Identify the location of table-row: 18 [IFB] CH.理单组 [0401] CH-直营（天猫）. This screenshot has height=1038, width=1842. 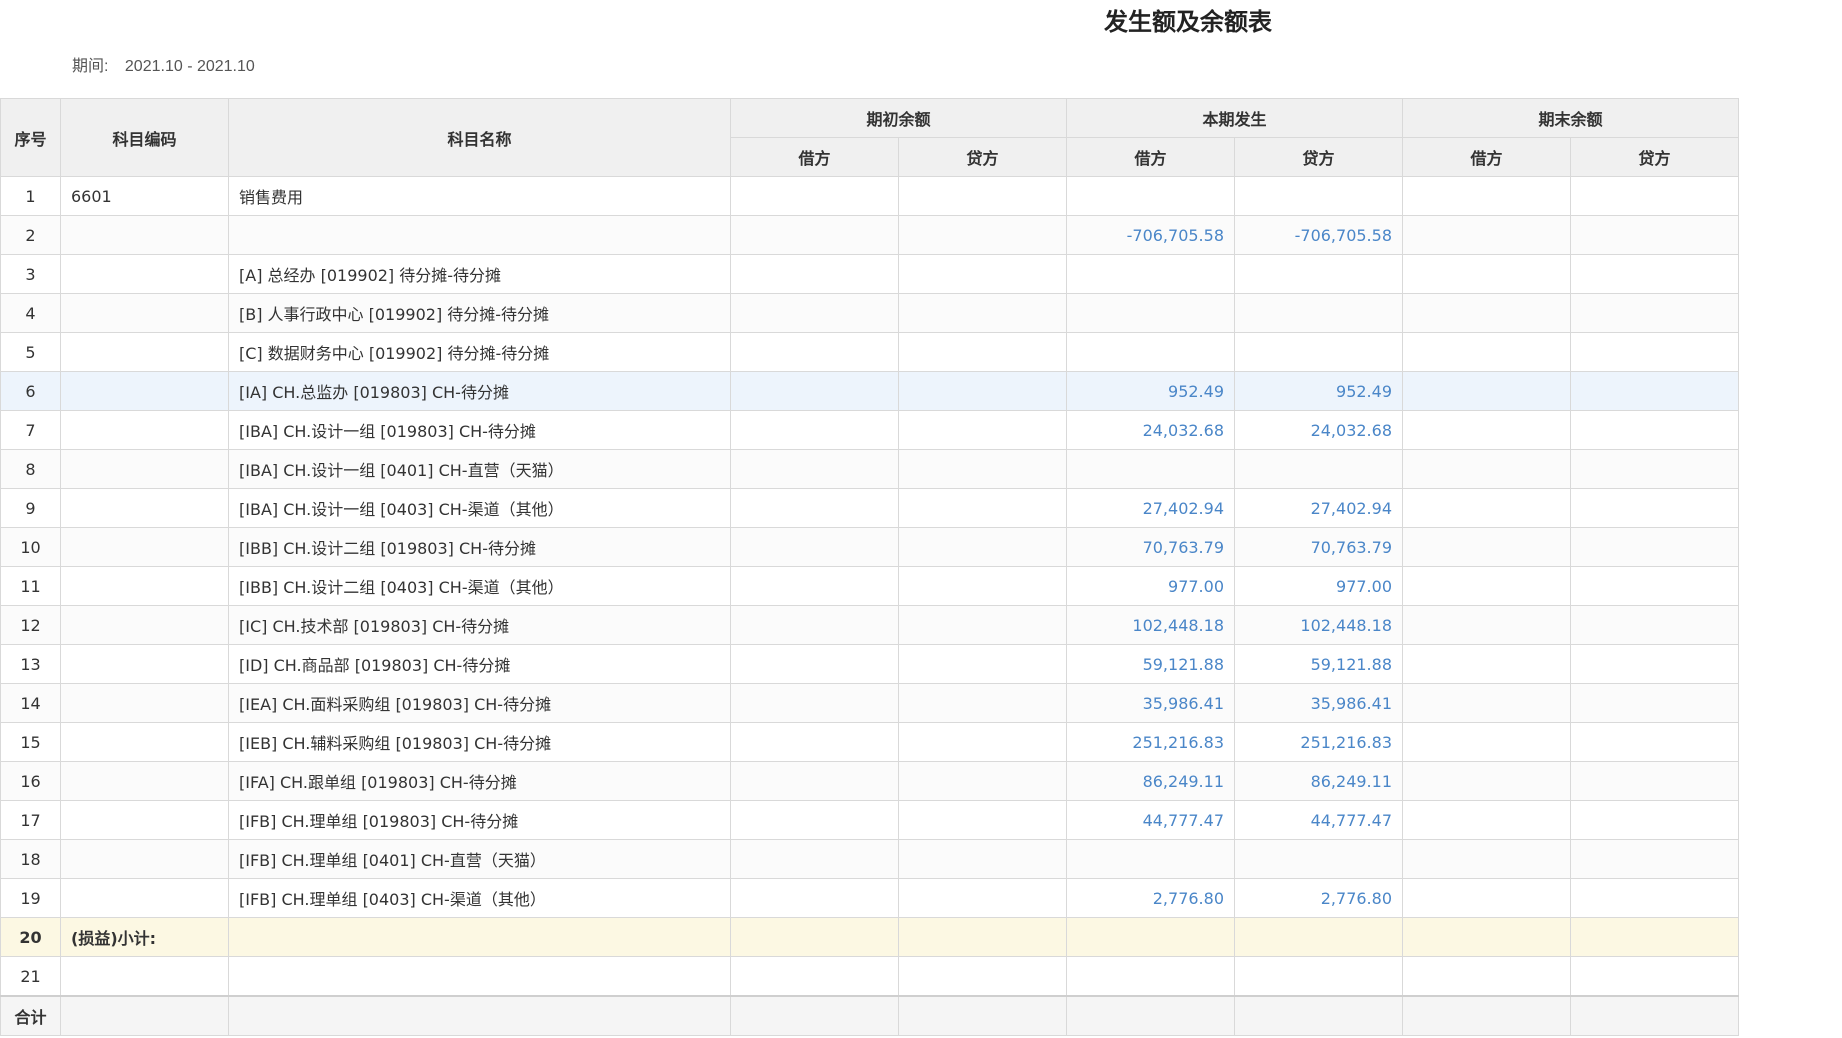
(869, 859).